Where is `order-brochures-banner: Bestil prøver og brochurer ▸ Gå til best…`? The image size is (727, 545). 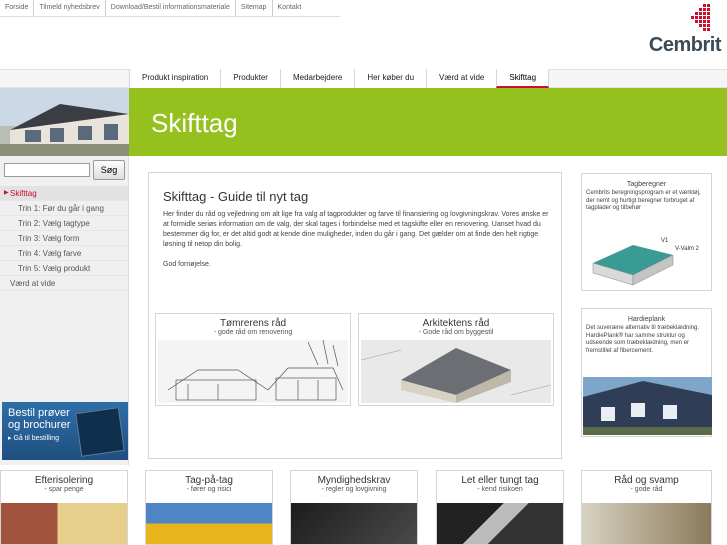 order-brochures-banner: Bestil prøver og brochurer ▸ Gå til best… is located at coordinates (65, 431).